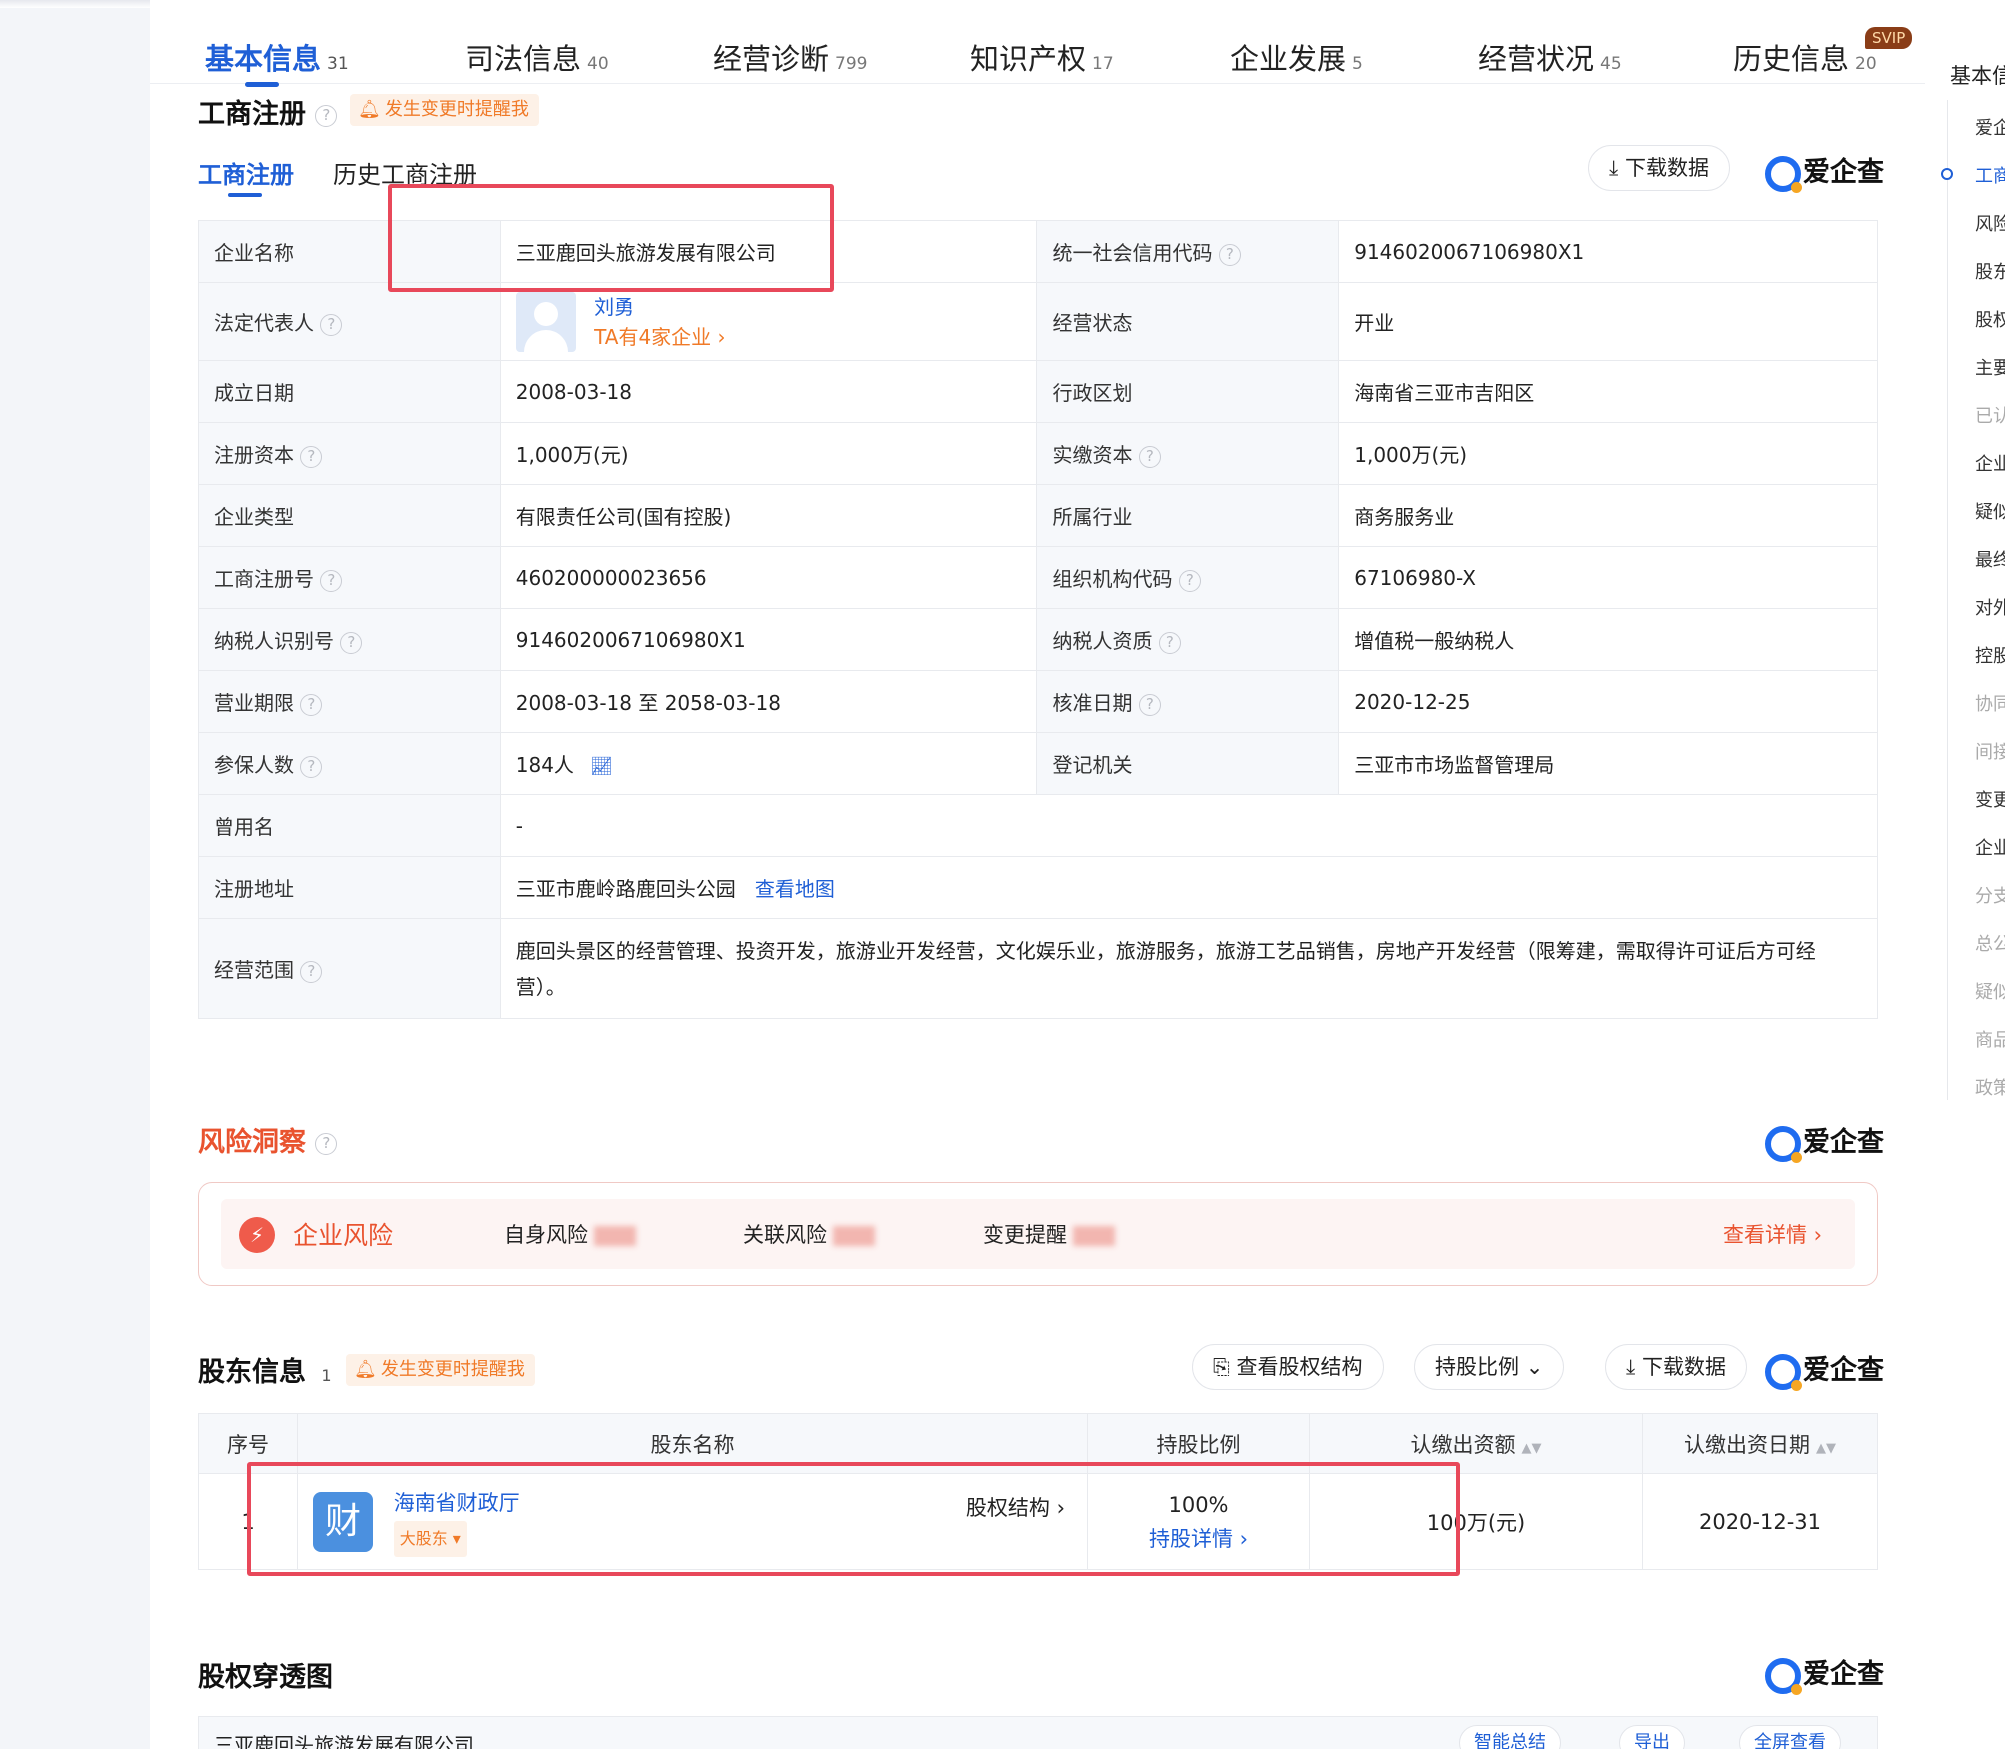  I want to click on ratio-dropdown: 持股比例 ⌄, so click(1489, 1367).